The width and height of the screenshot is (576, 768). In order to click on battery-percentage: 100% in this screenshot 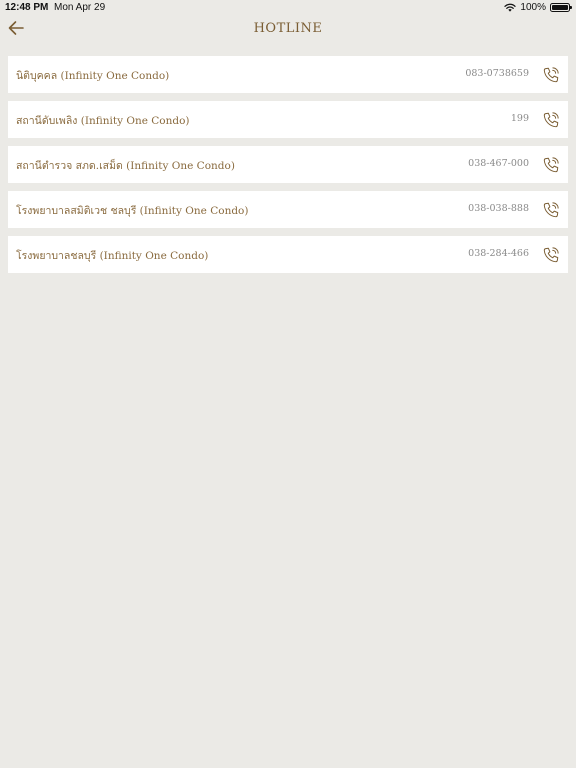, I will do `click(533, 7)`.